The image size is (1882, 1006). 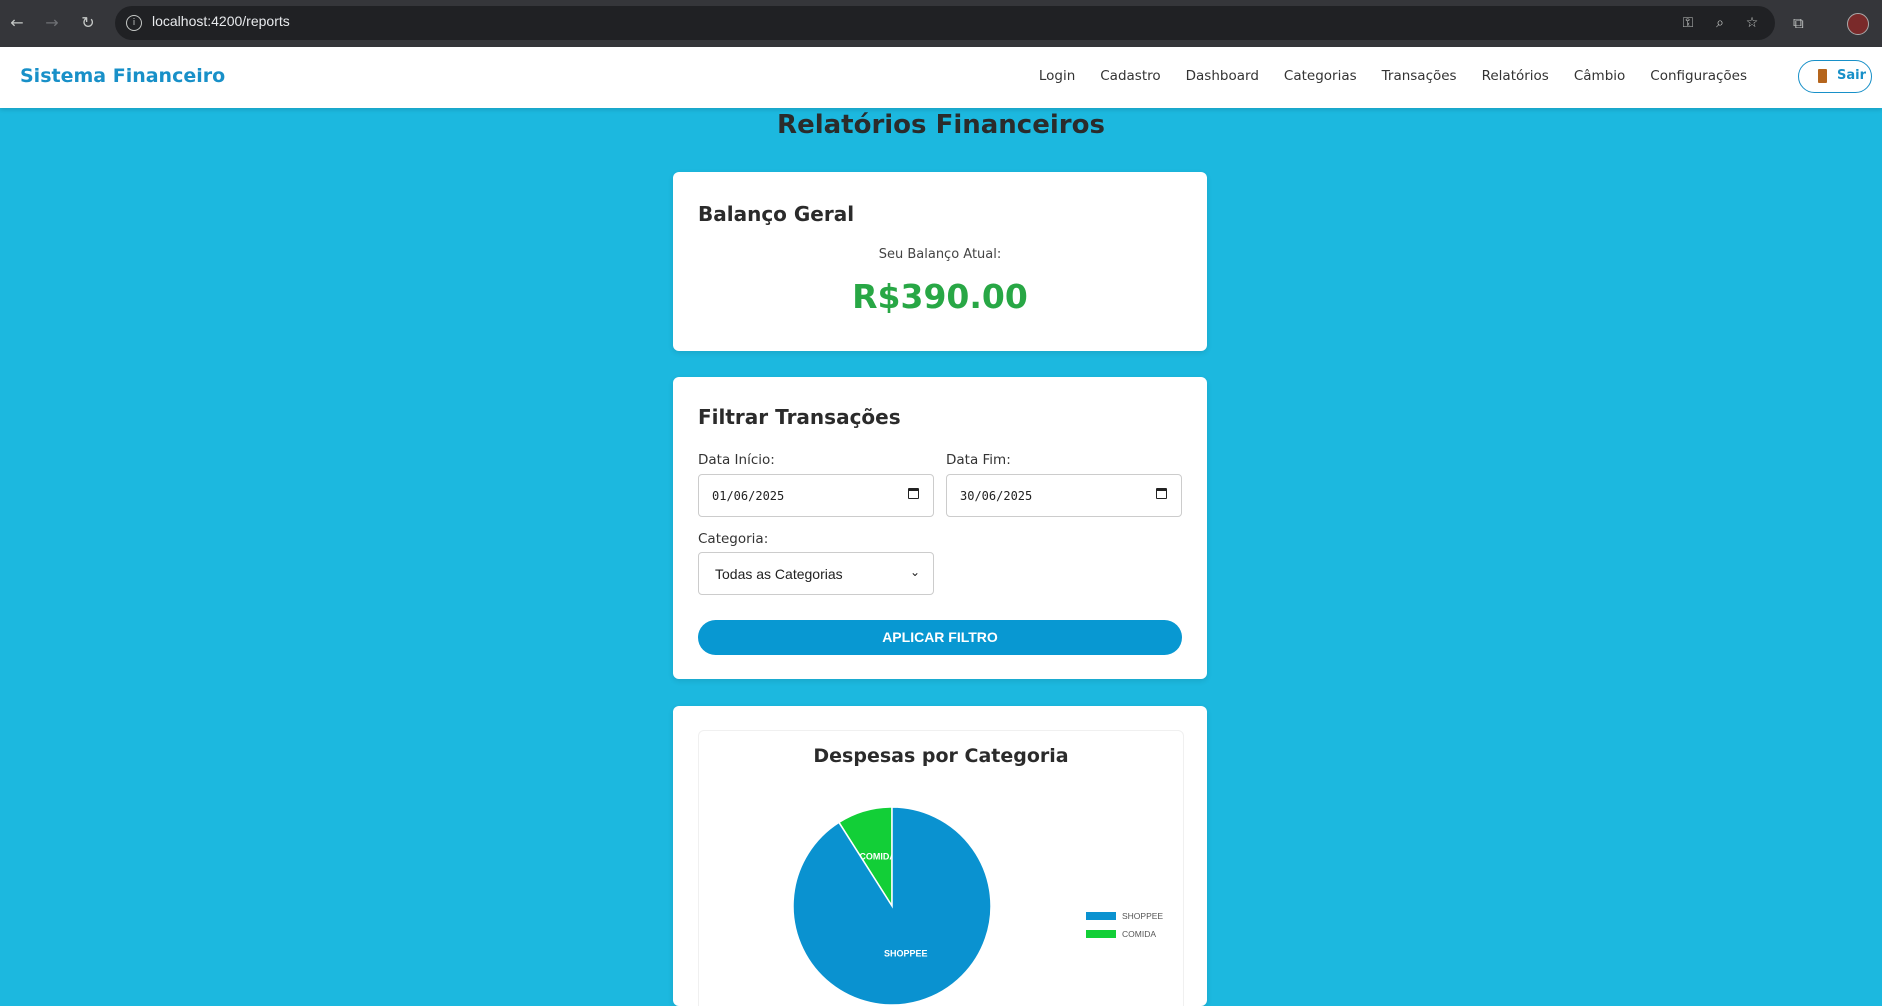 I want to click on back-icon: ←, so click(x=17, y=23).